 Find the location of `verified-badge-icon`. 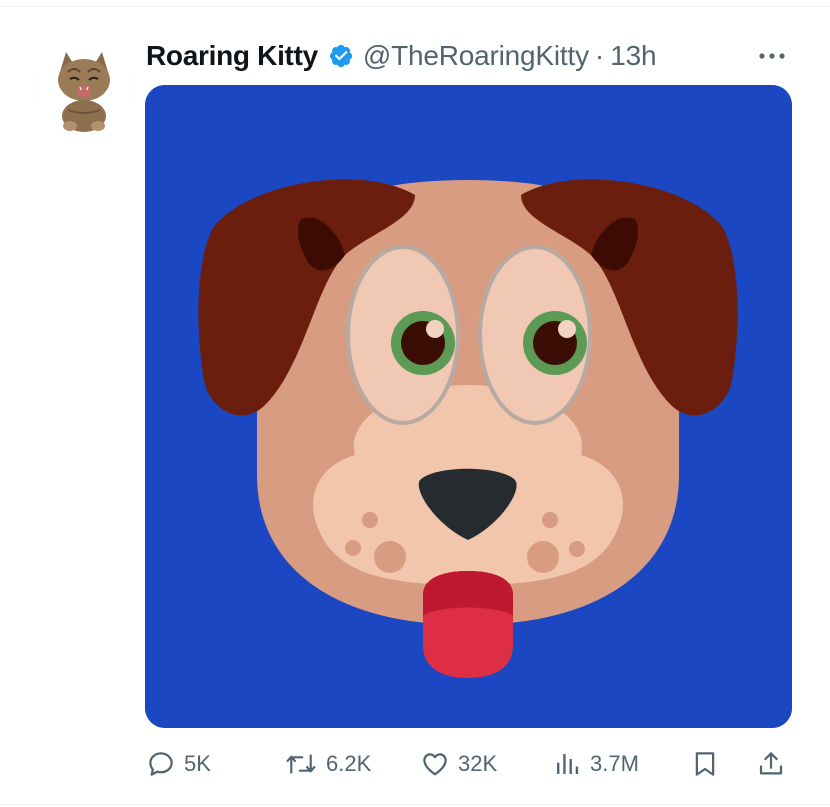

verified-badge-icon is located at coordinates (341, 56).